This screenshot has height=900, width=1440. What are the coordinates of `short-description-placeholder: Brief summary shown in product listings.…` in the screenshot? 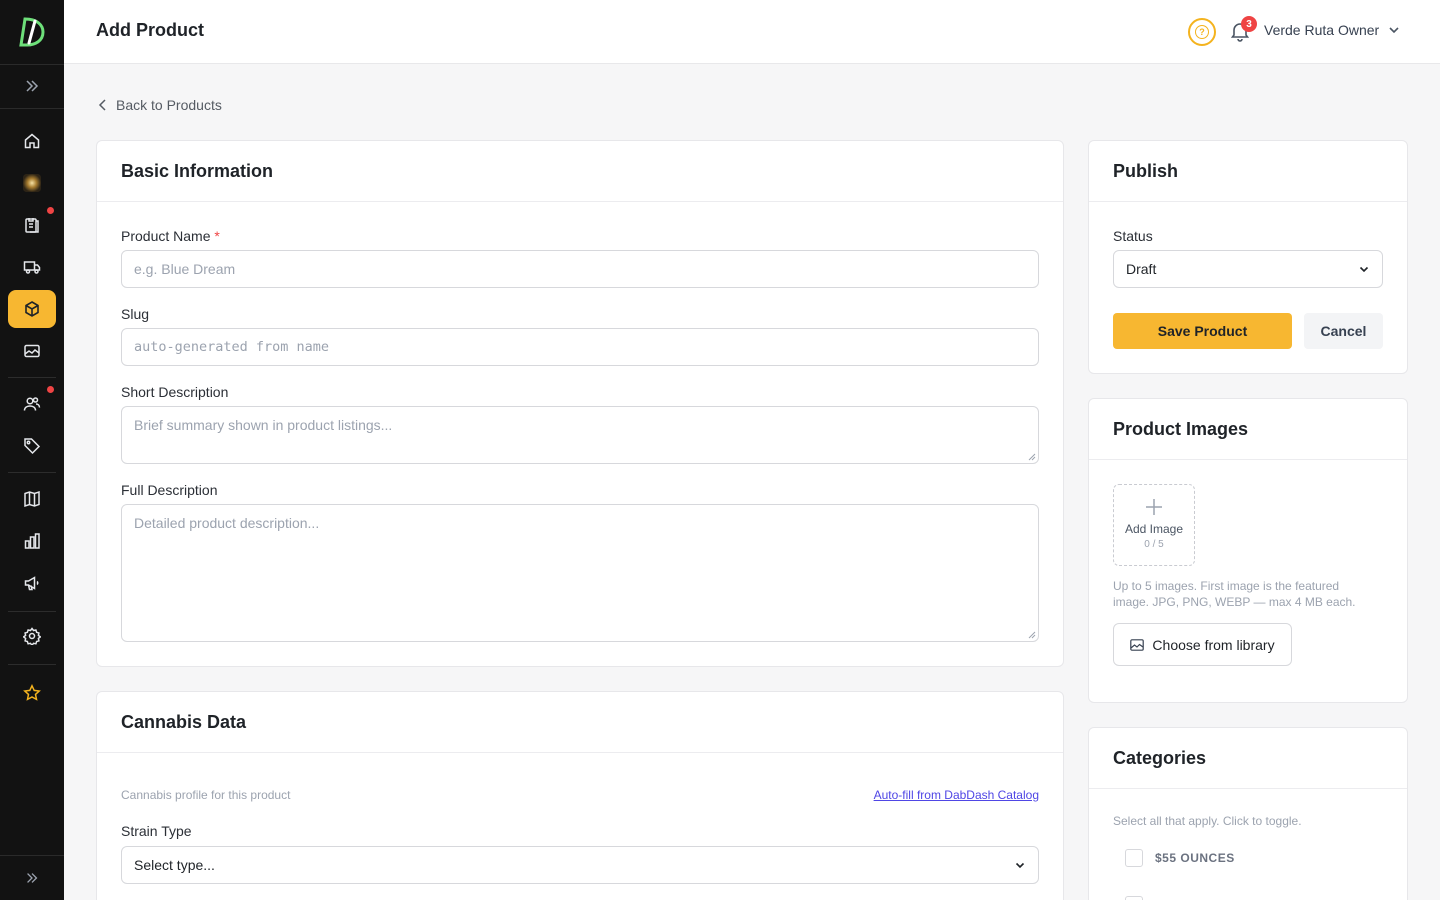 It's located at (263, 425).